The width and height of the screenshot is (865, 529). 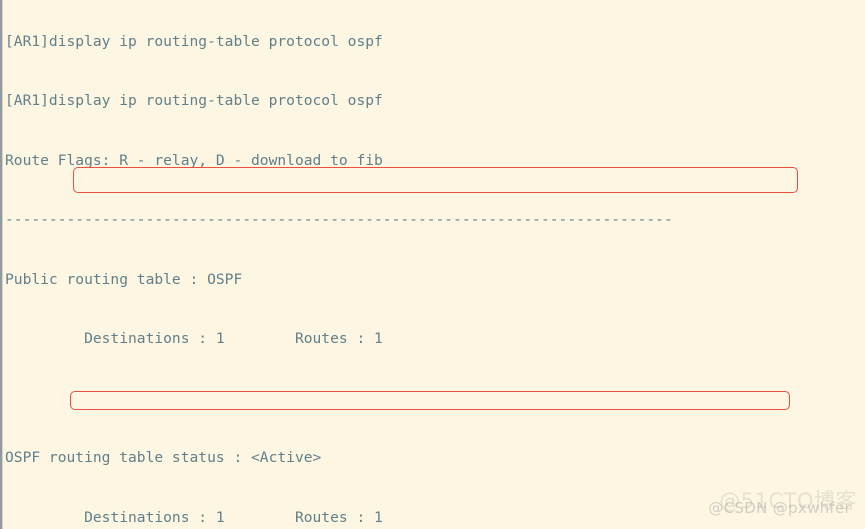 I want to click on console-line: OSPF routing table status : <Active>, so click(x=163, y=458).